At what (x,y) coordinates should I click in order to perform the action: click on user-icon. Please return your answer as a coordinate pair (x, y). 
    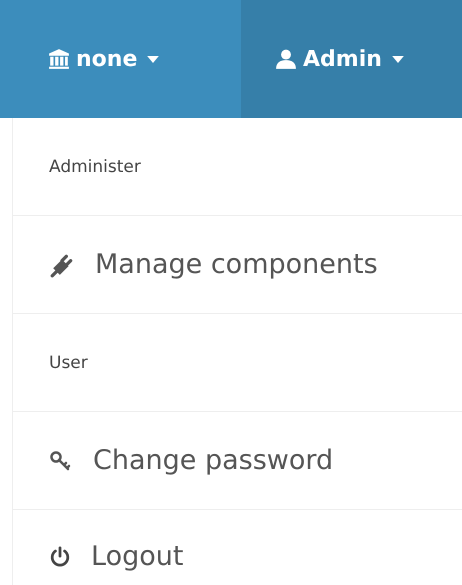
    Looking at the image, I should click on (286, 59).